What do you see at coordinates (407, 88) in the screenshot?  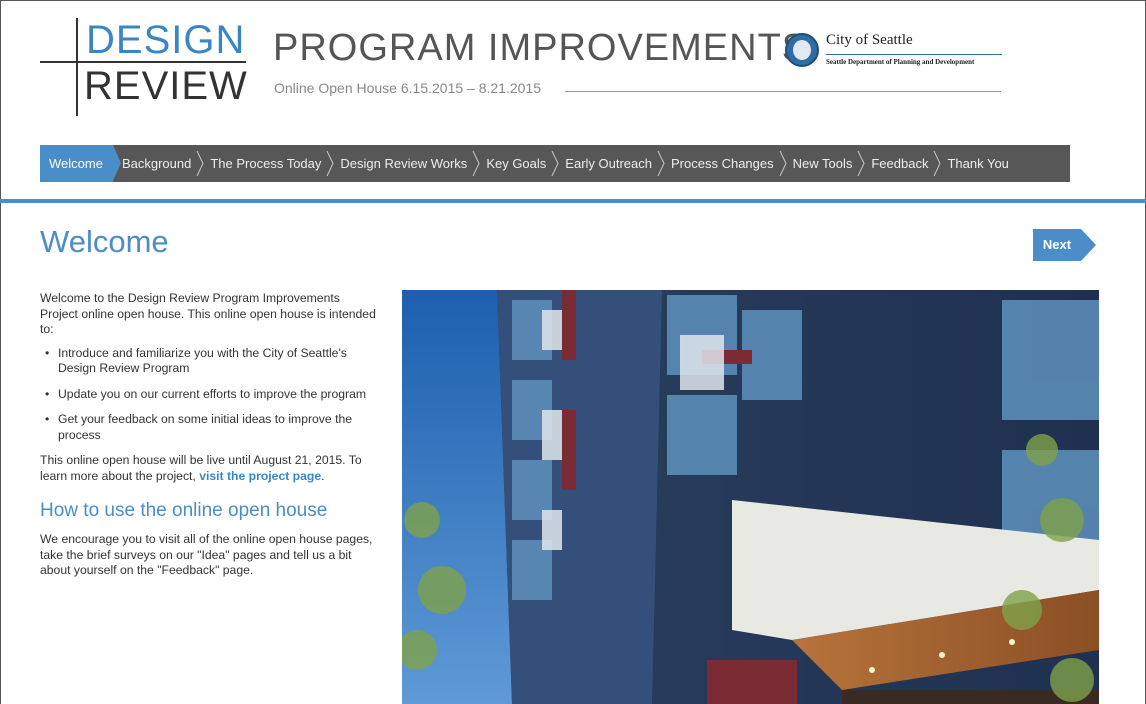 I see `open-house-dates: Online Open House 6.15.2015 – 8.21.2015` at bounding box center [407, 88].